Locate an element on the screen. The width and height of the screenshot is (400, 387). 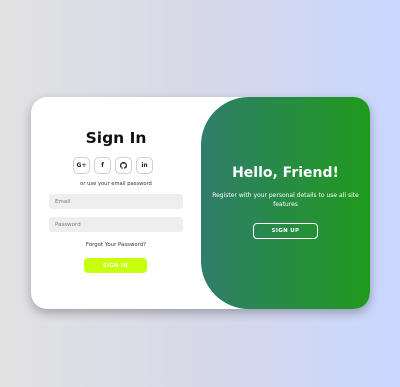
github-glyph is located at coordinates (123, 165).